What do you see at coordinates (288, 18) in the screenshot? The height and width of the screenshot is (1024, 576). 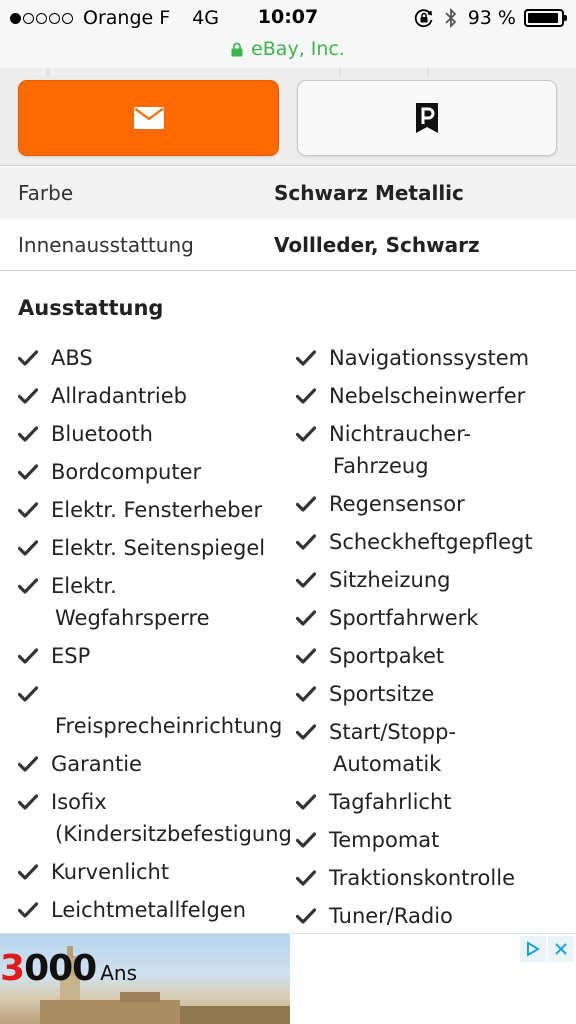 I see `status-bar: Orange F 4G 10:07 93 %` at bounding box center [288, 18].